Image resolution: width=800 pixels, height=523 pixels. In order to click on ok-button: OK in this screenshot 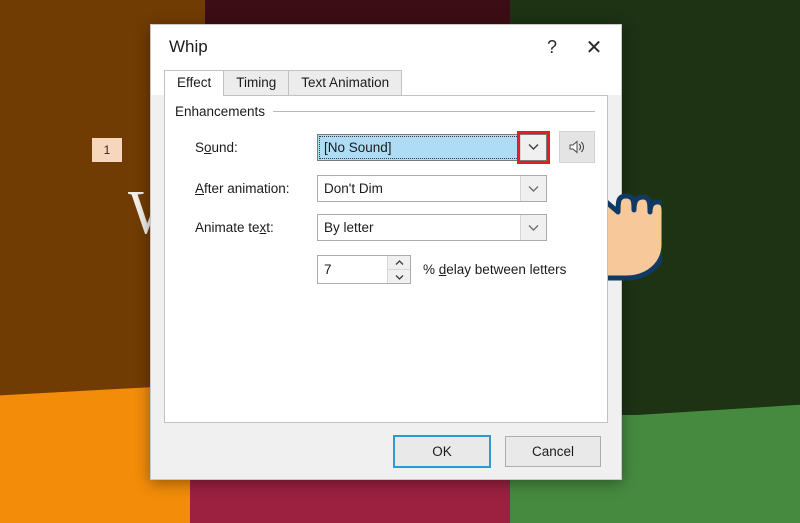, I will do `click(442, 451)`.